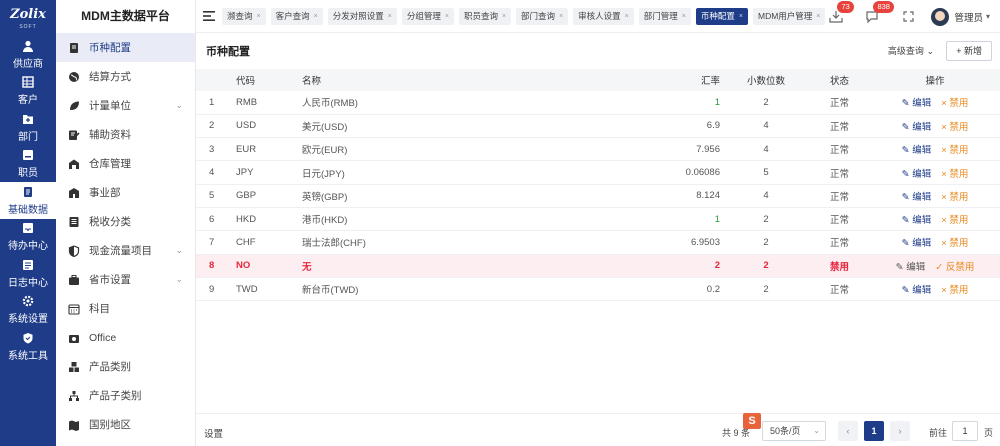 The width and height of the screenshot is (1000, 446). I want to click on fullscreen-icon, so click(908, 16).